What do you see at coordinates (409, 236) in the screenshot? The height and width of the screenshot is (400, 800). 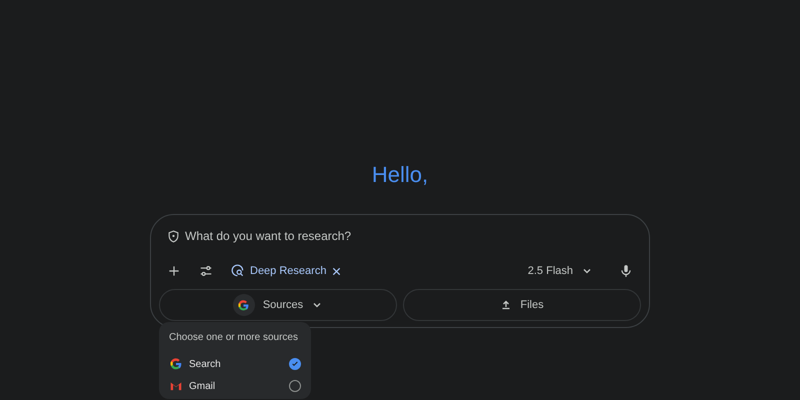 I see `prompt-input: What do you want to research?` at bounding box center [409, 236].